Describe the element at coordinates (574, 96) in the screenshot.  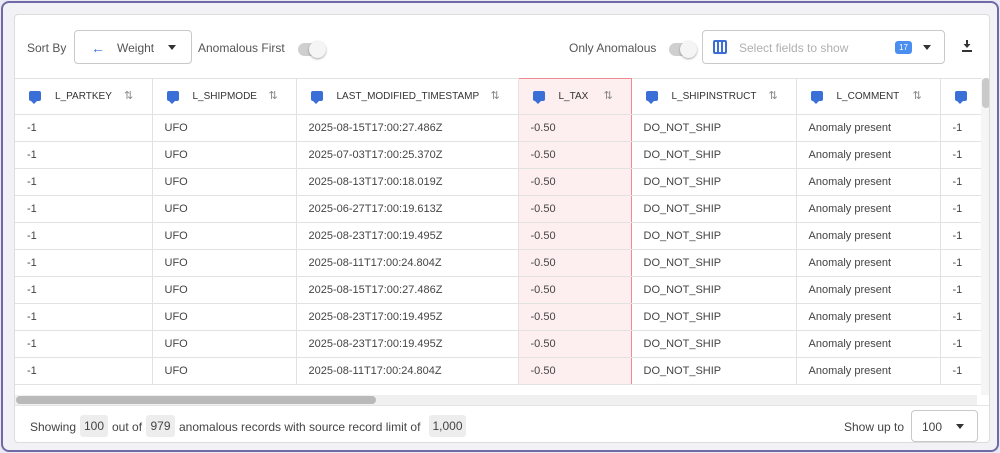
I see `column-header: L_TAX ⇅` at that location.